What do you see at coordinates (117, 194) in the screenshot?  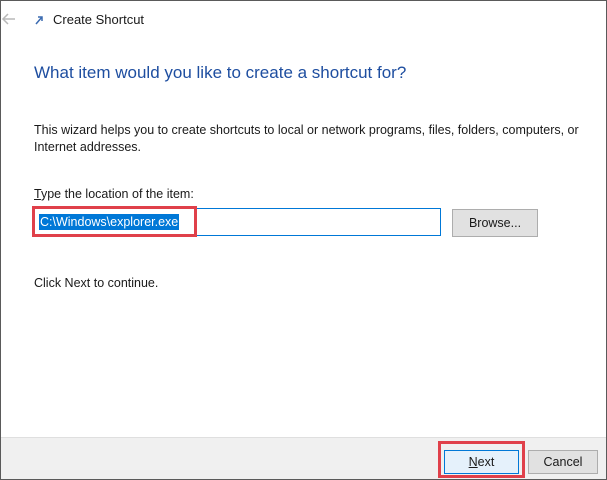 I see `location-label-text: ype the location of the item:` at bounding box center [117, 194].